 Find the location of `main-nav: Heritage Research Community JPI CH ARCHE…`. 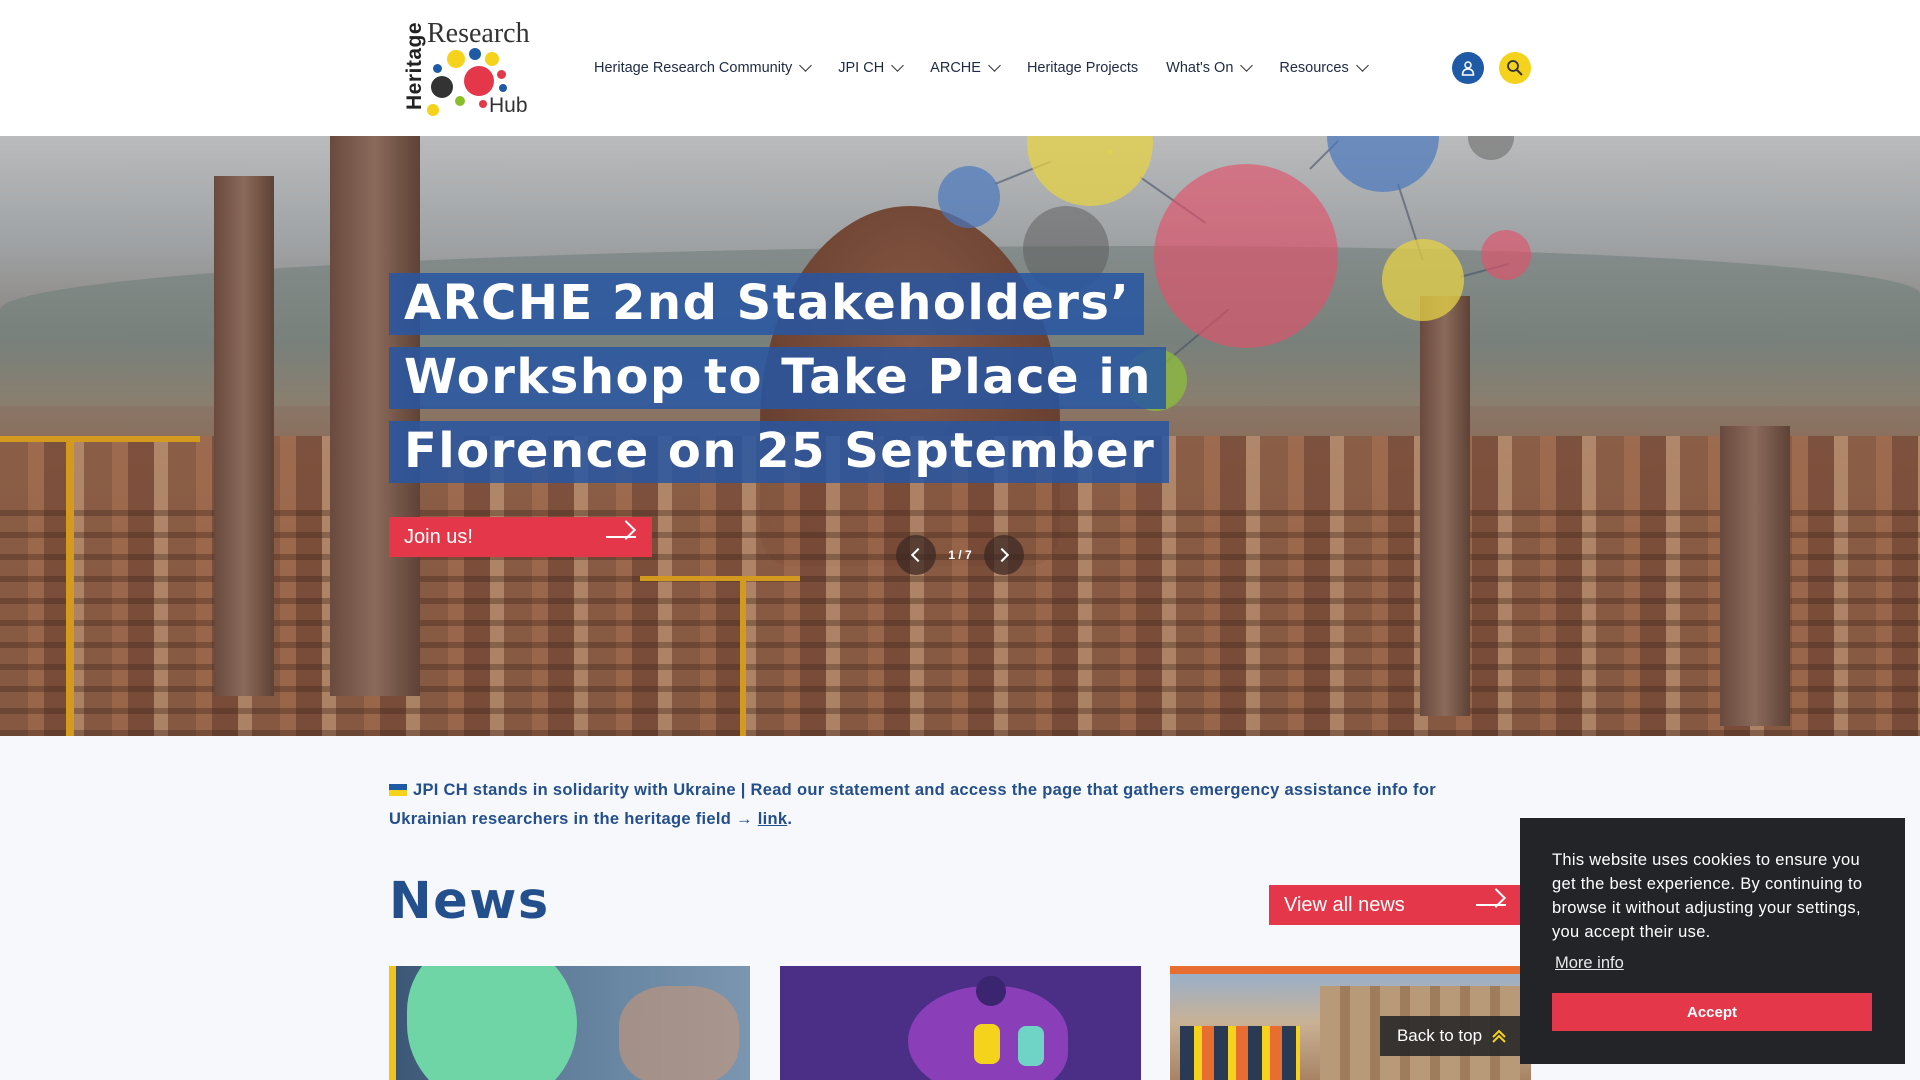

main-nav: Heritage Research Community JPI CH ARCHE… is located at coordinates (994, 68).